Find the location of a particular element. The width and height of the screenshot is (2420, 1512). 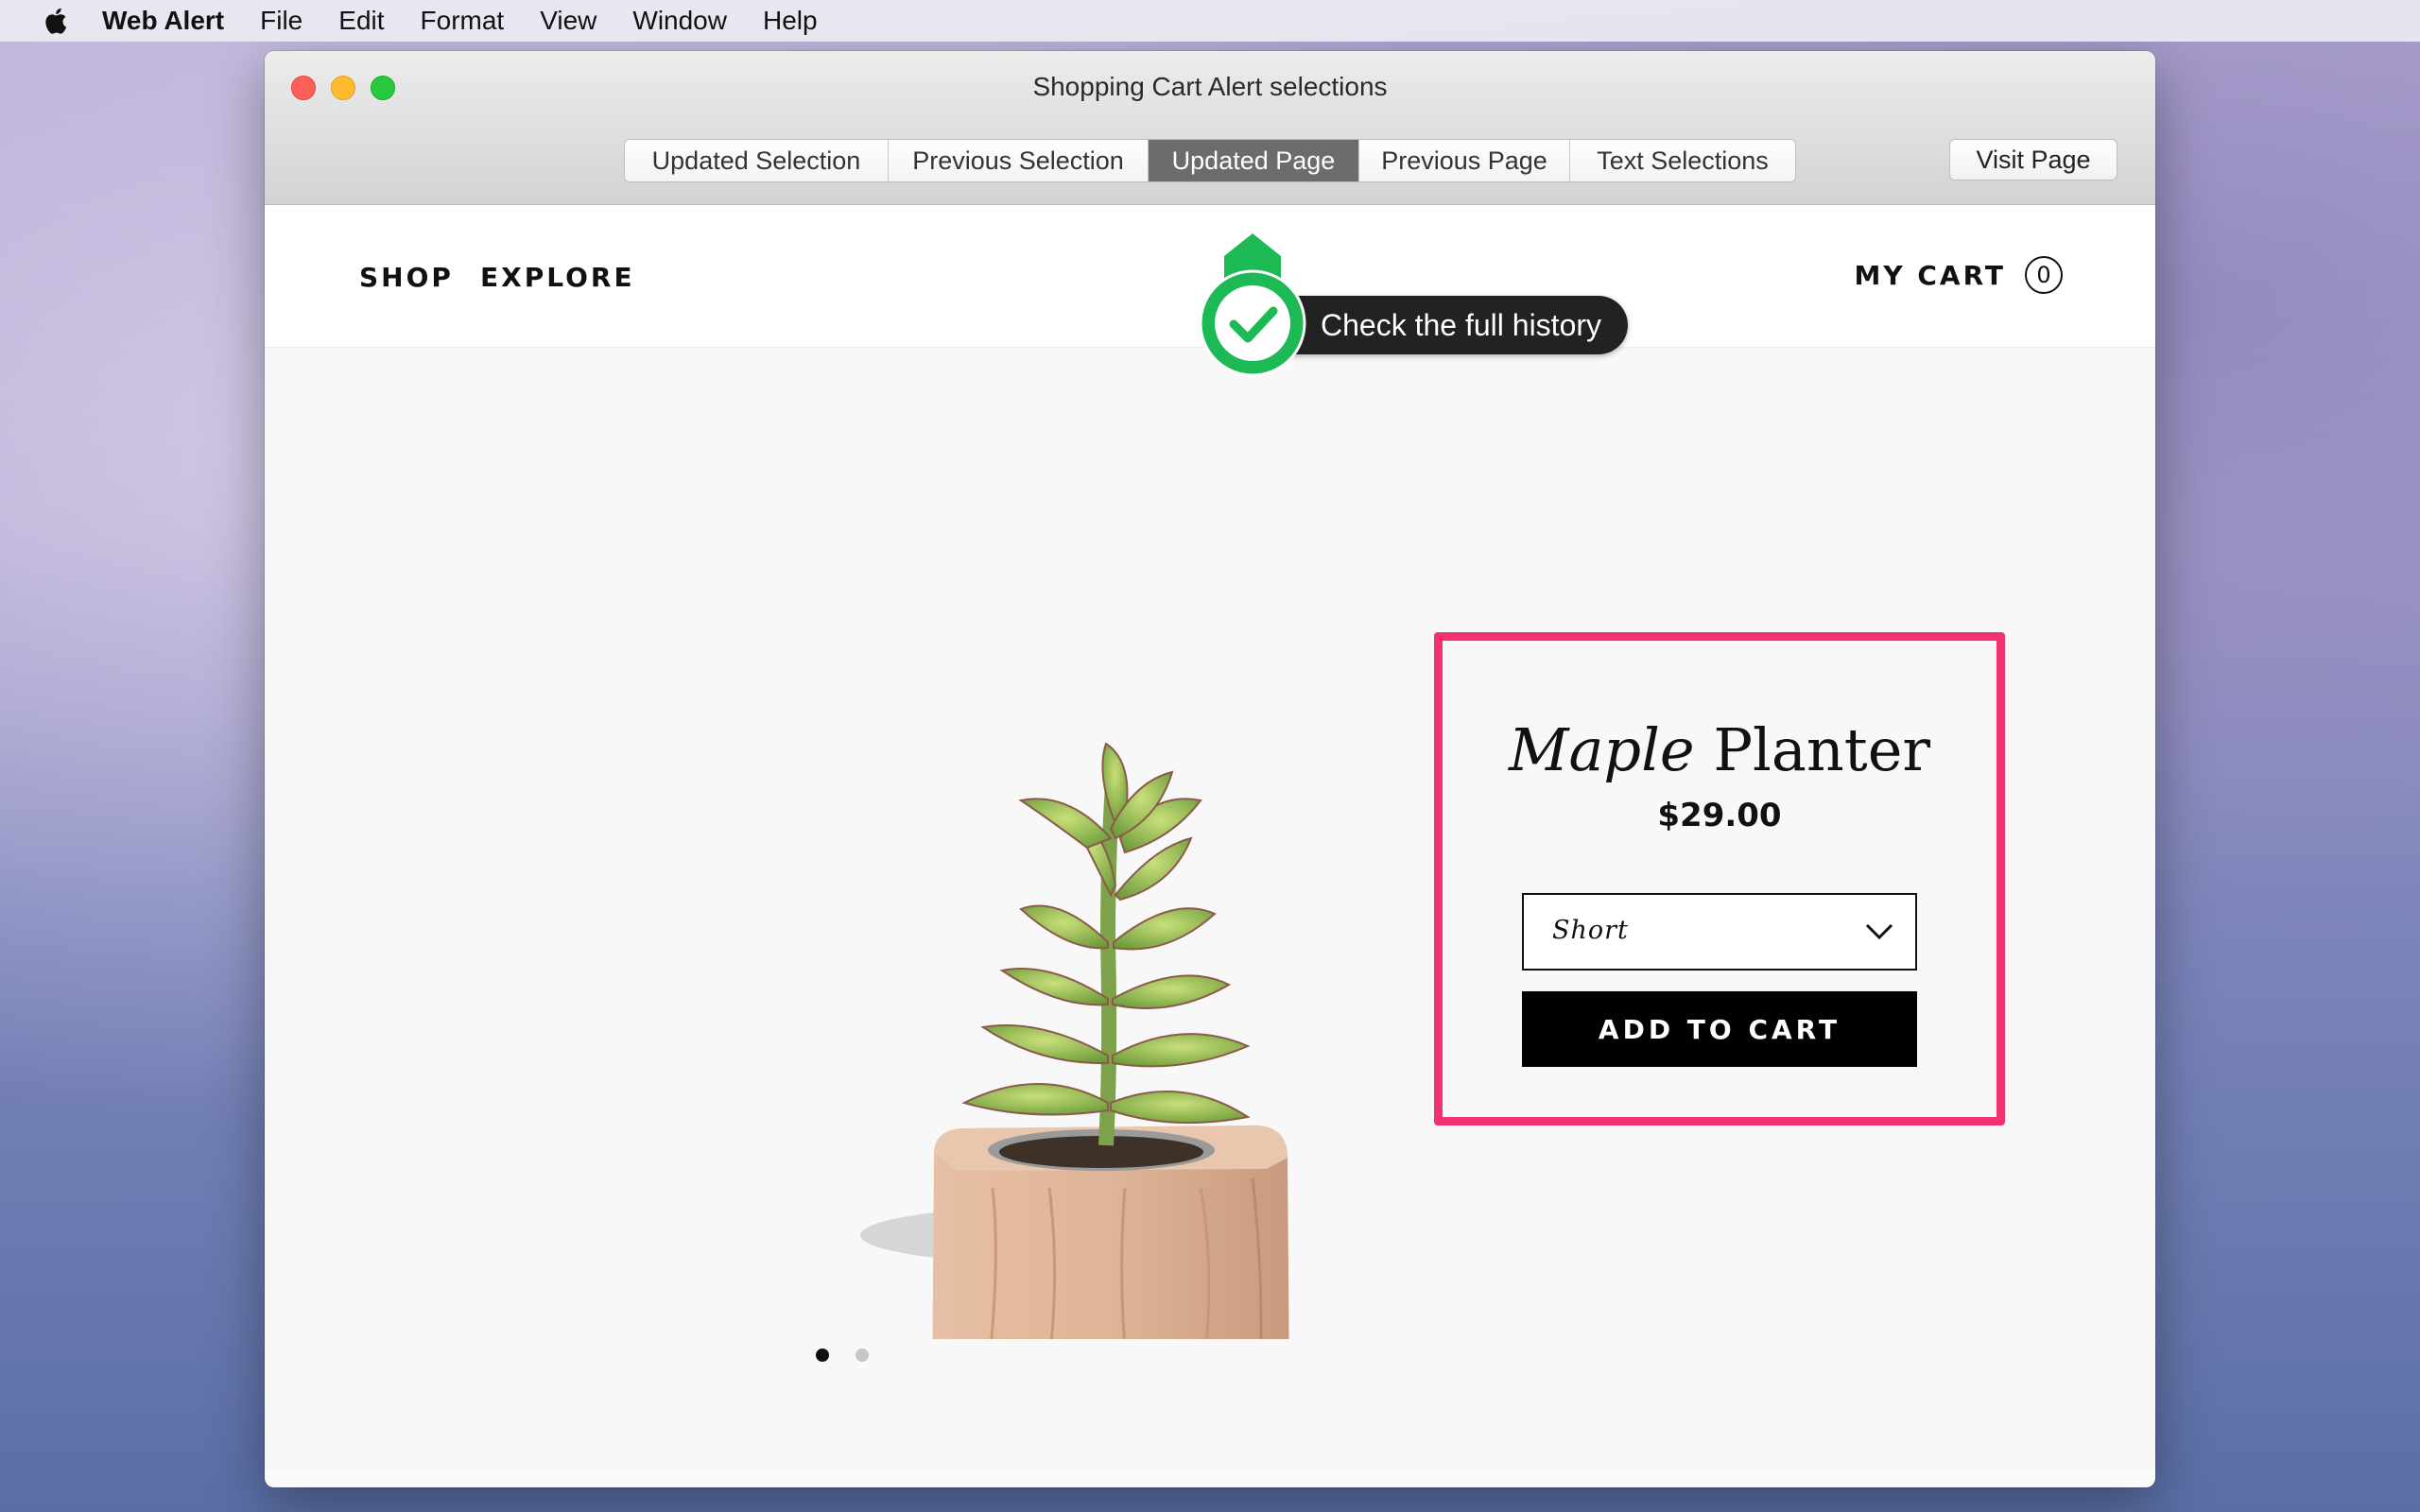

carousel-dots is located at coordinates (842, 1355).